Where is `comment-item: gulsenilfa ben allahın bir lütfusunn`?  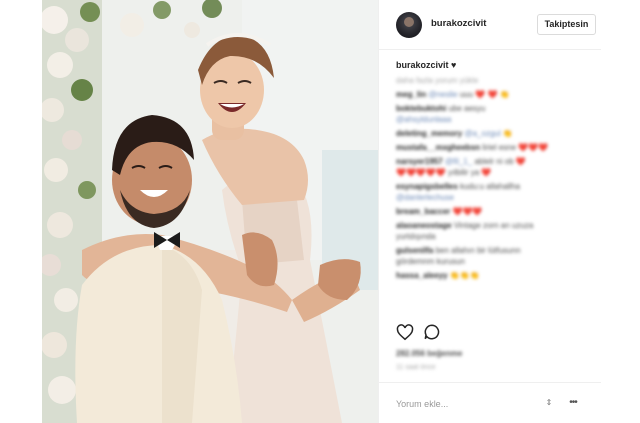 comment-item: gulsenilfa ben allahın bir lütfusunn is located at coordinates (494, 250).